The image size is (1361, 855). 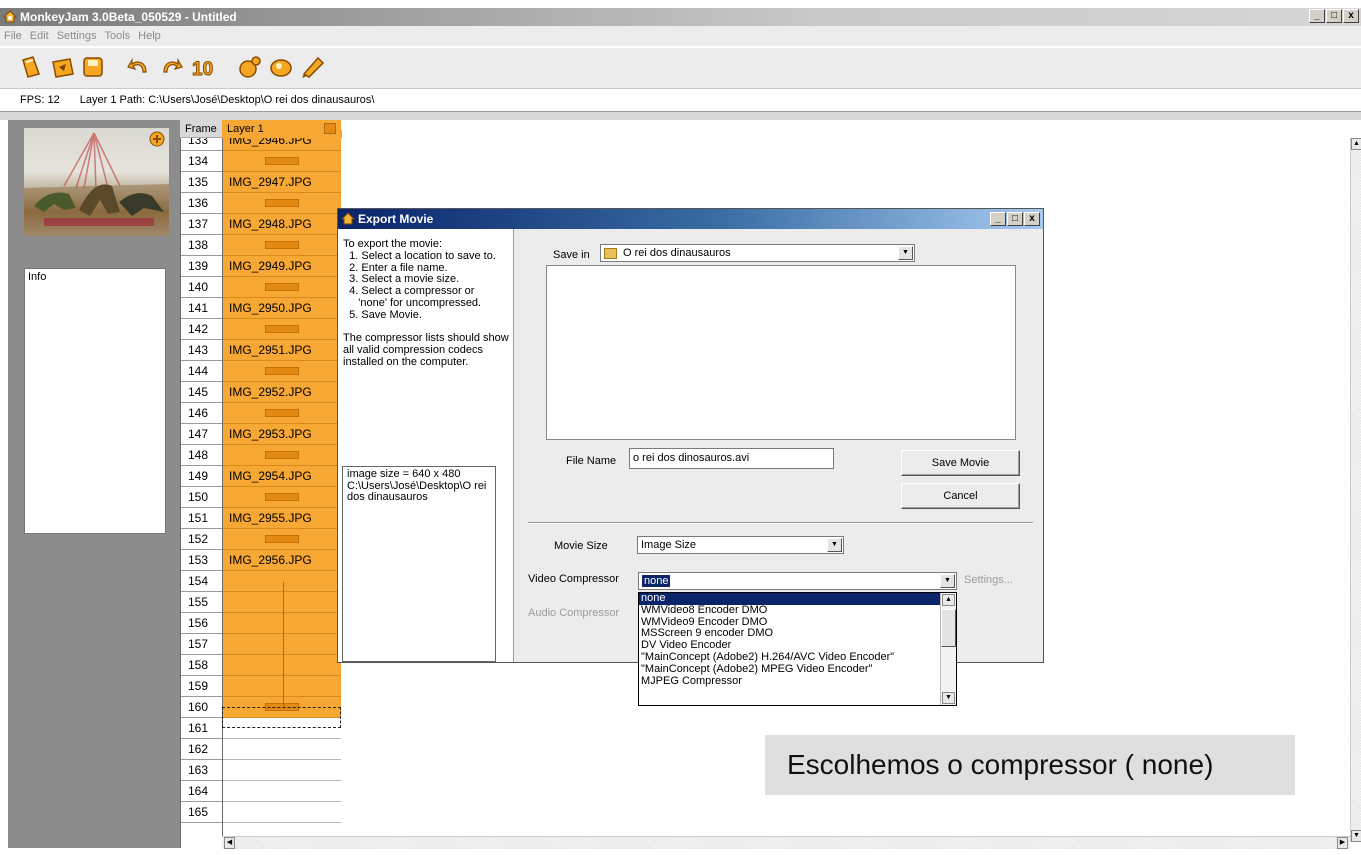 I want to click on frame-number-cell: 154, so click(x=202, y=581).